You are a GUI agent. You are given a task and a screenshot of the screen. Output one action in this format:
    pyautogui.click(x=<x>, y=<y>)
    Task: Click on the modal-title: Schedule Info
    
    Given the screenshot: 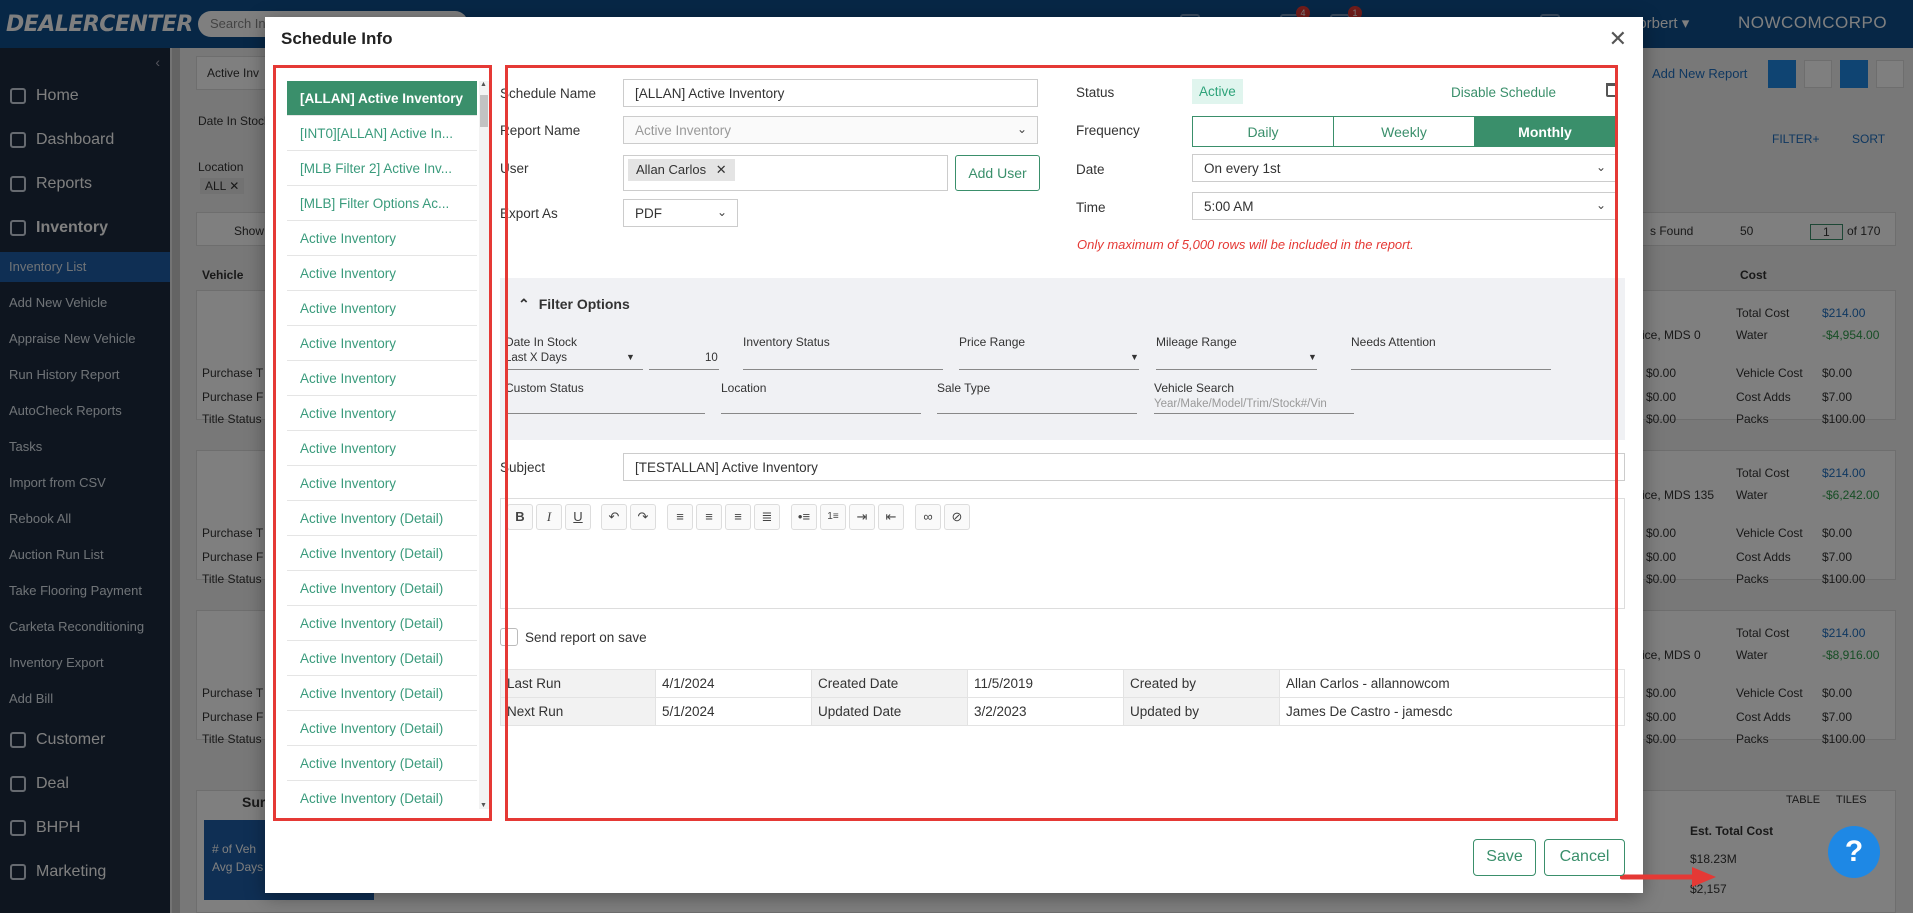 What is the action you would take?
    pyautogui.click(x=337, y=38)
    